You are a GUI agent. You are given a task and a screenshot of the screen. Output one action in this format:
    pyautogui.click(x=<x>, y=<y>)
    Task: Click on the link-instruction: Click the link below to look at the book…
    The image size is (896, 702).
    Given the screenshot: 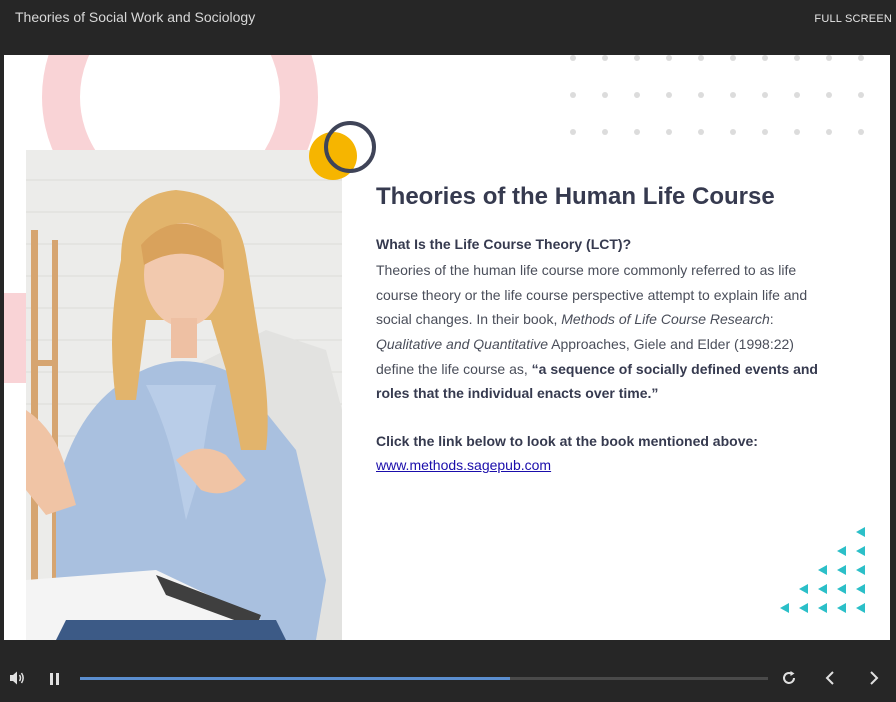 What is the action you would take?
    pyautogui.click(x=567, y=441)
    